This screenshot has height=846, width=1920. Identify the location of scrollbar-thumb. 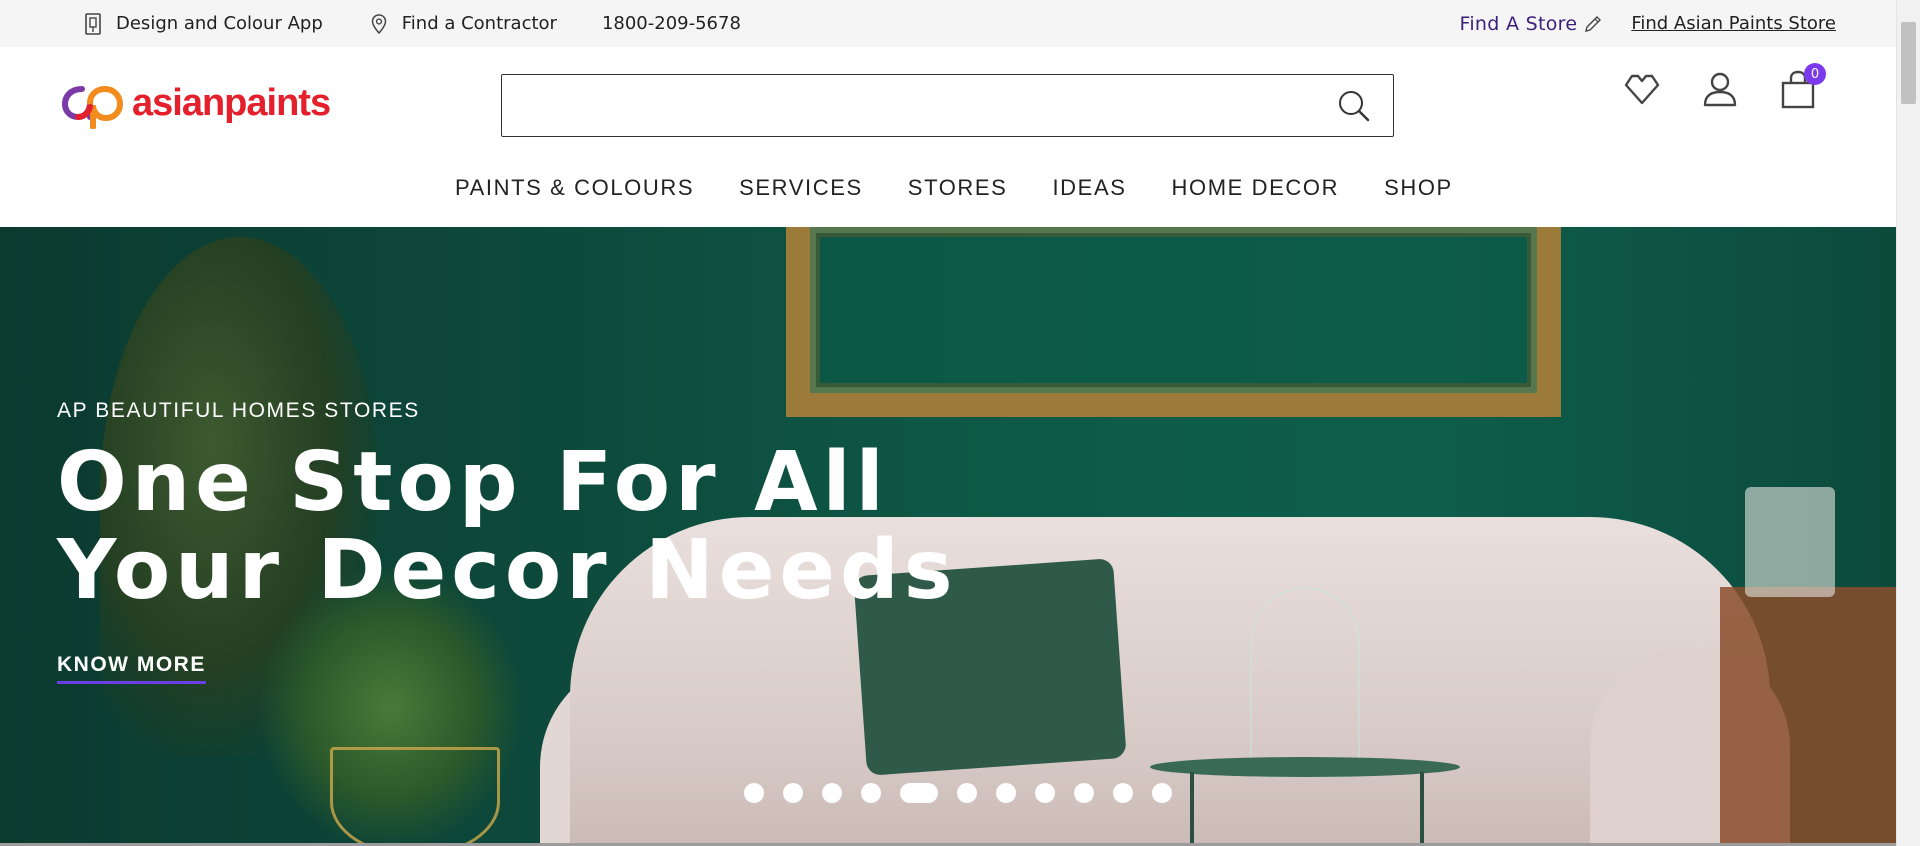
(1908, 63).